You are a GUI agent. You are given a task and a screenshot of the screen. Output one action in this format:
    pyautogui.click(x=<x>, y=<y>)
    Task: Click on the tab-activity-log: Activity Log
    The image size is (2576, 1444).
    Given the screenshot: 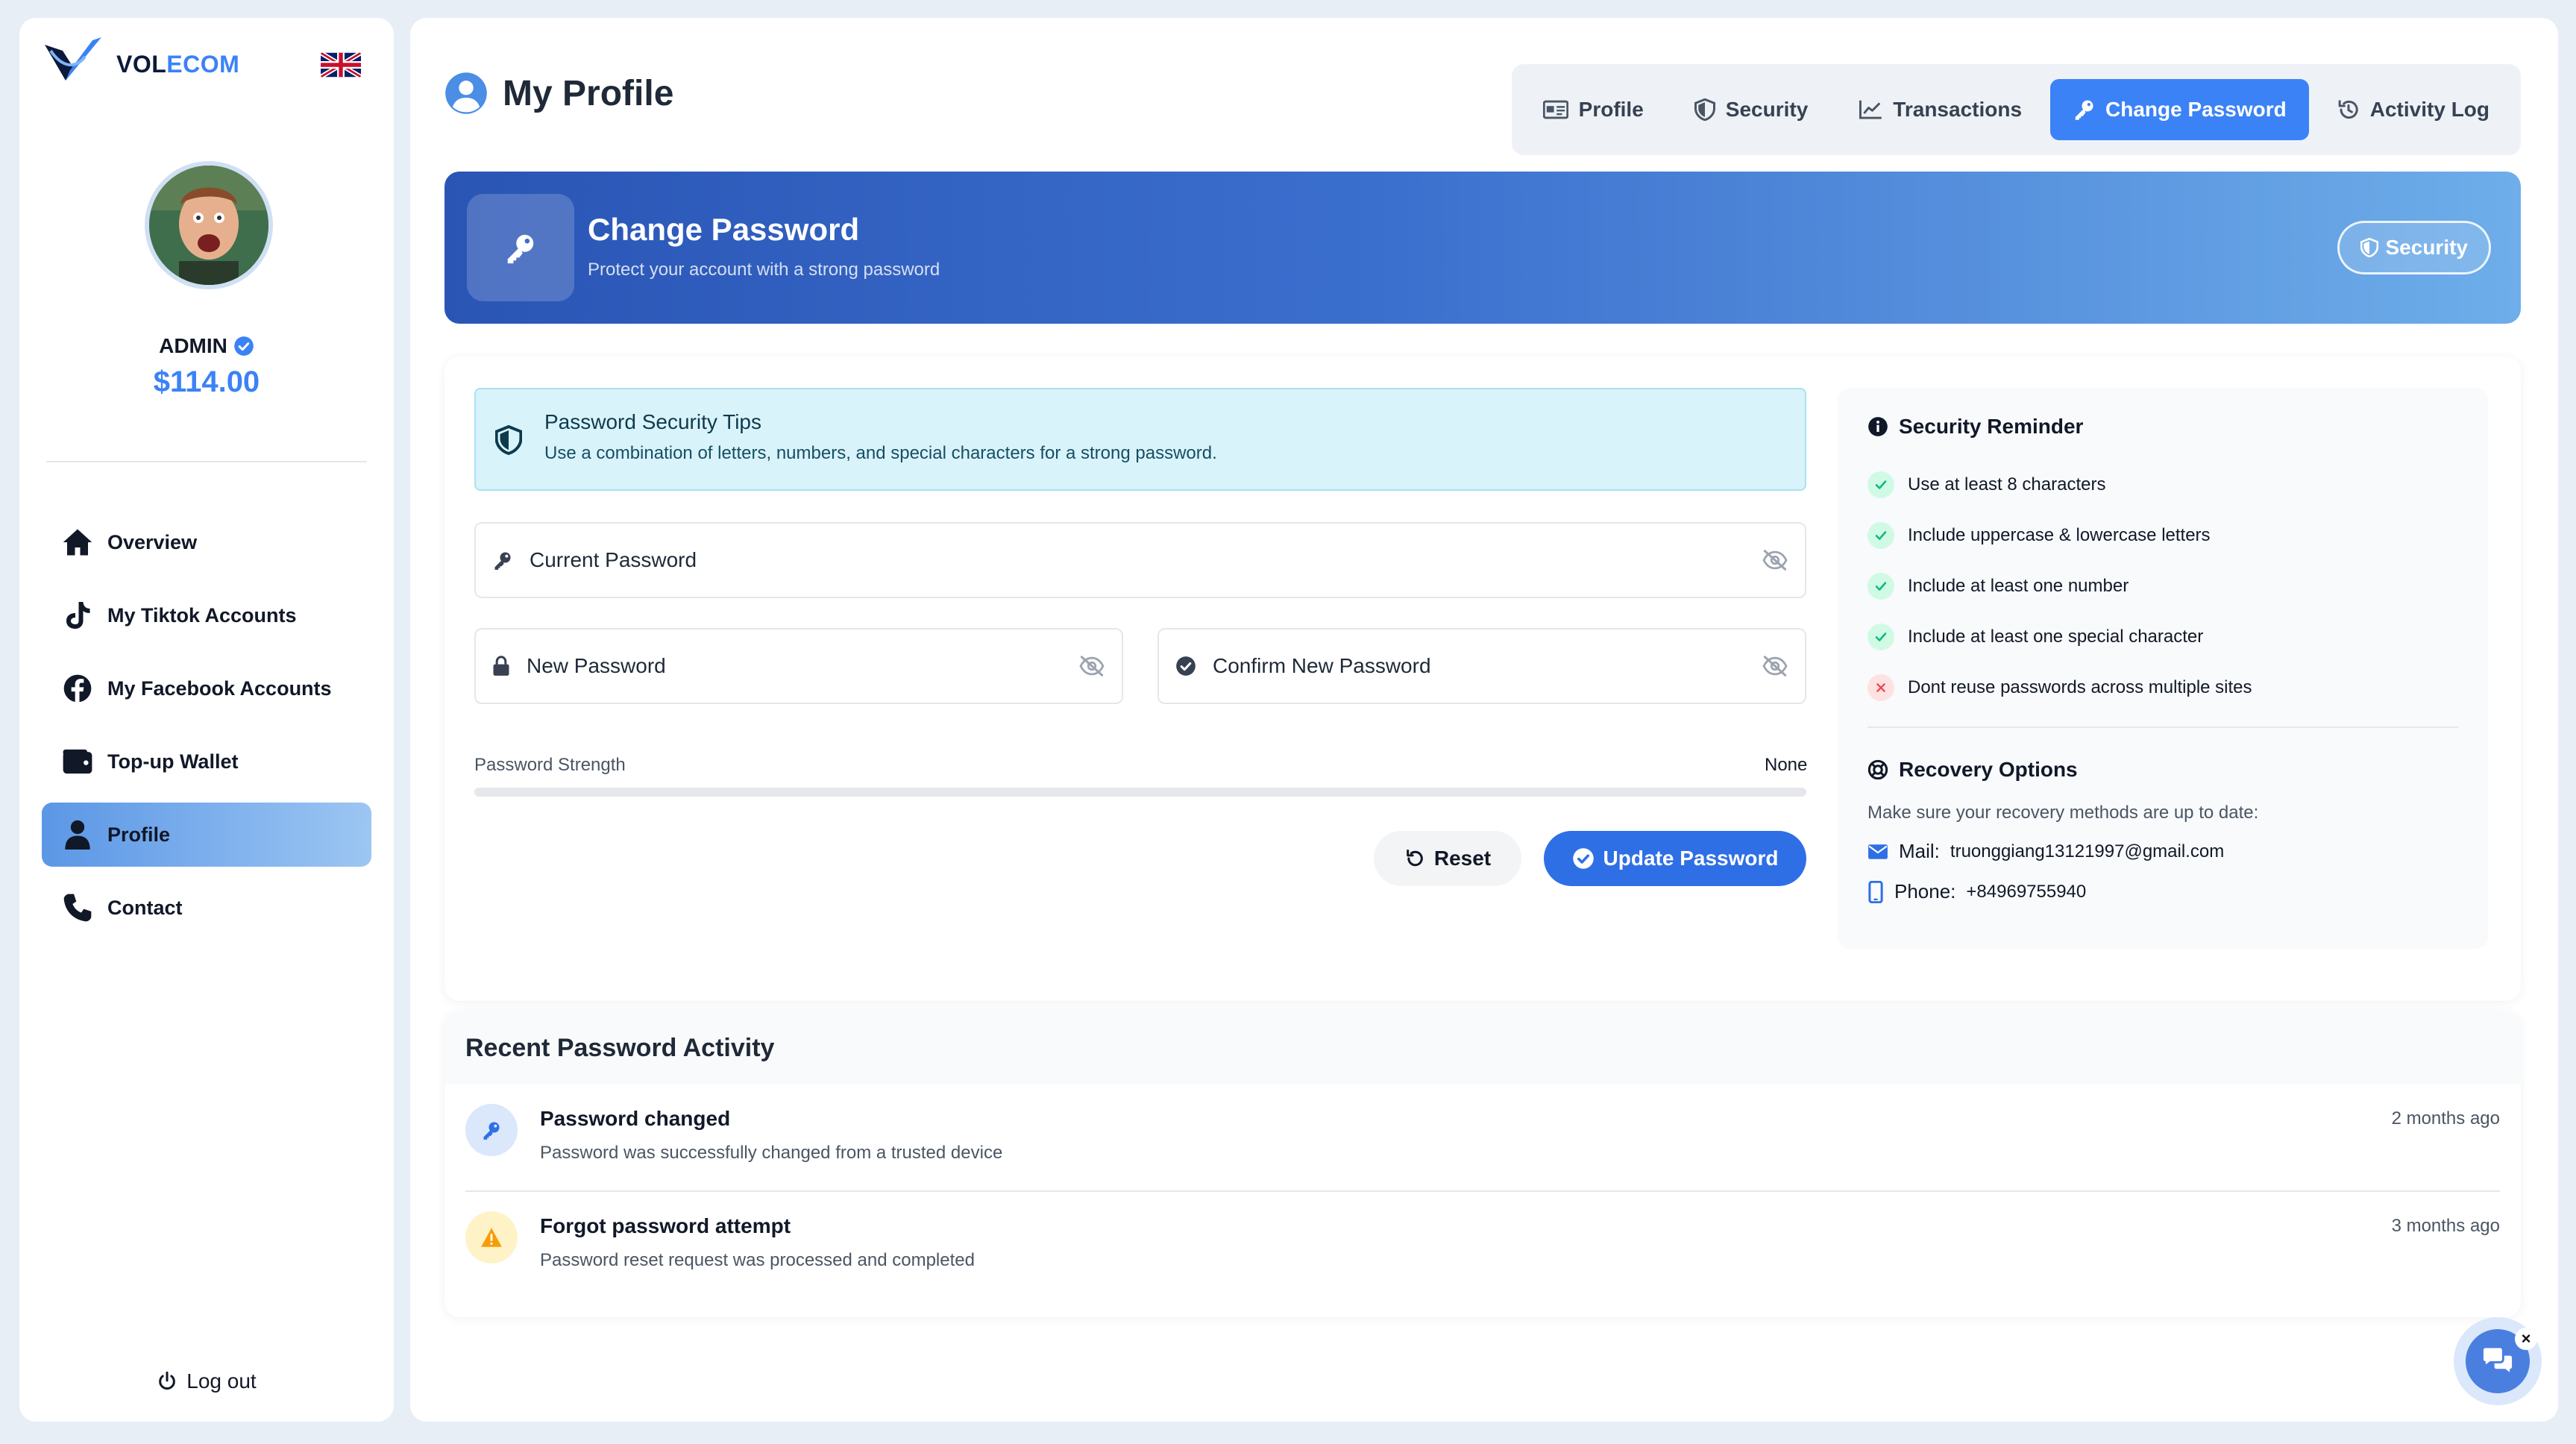 What is the action you would take?
    pyautogui.click(x=2414, y=109)
    